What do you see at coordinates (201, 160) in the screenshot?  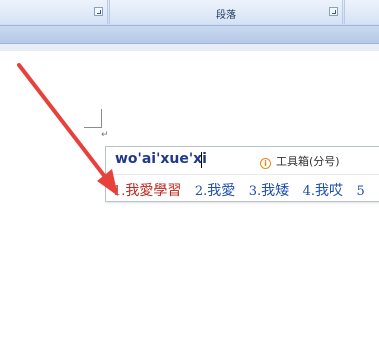 I see `text-caret` at bounding box center [201, 160].